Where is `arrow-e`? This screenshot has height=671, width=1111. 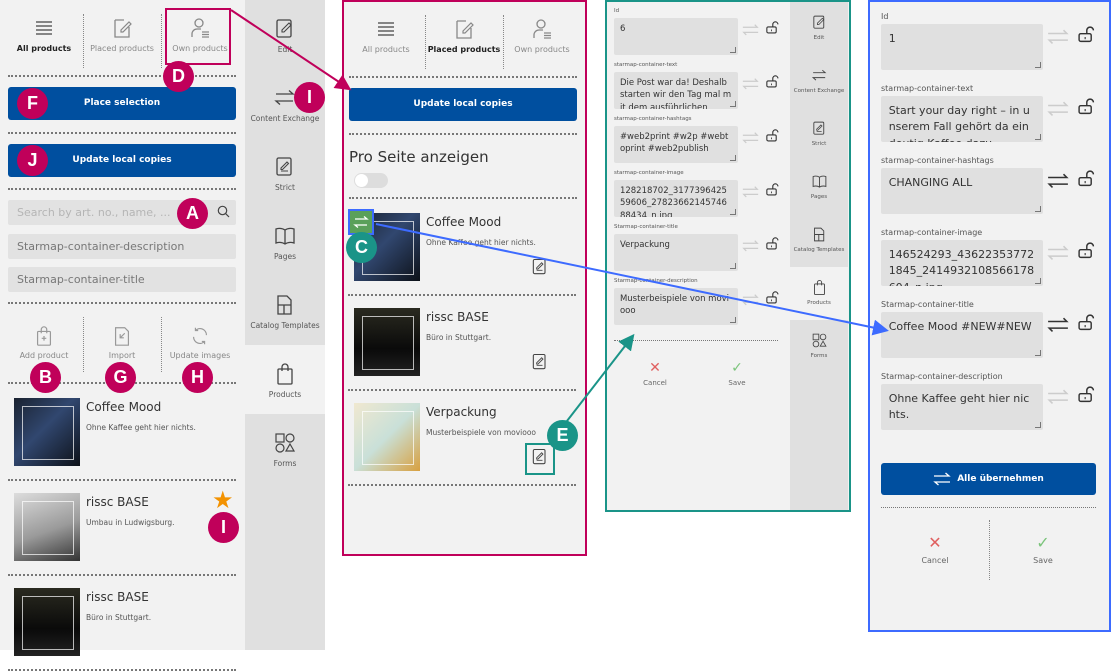 arrow-e is located at coordinates (597, 382).